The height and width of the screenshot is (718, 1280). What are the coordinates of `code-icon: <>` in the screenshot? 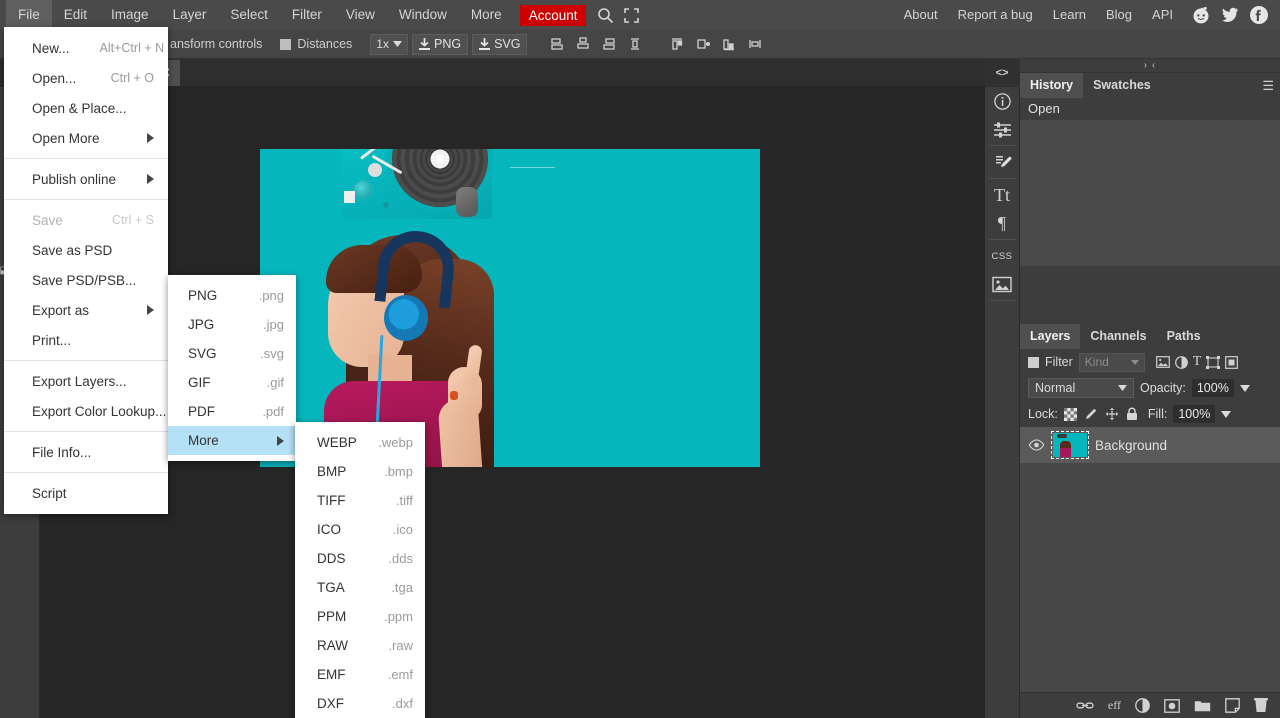 It's located at (1002, 73).